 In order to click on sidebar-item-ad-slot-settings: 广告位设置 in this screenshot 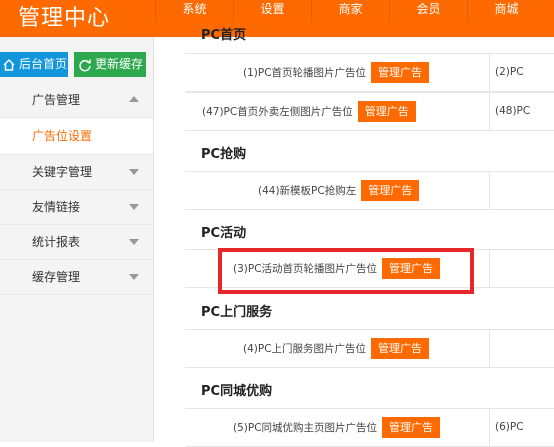, I will do `click(76, 136)`.